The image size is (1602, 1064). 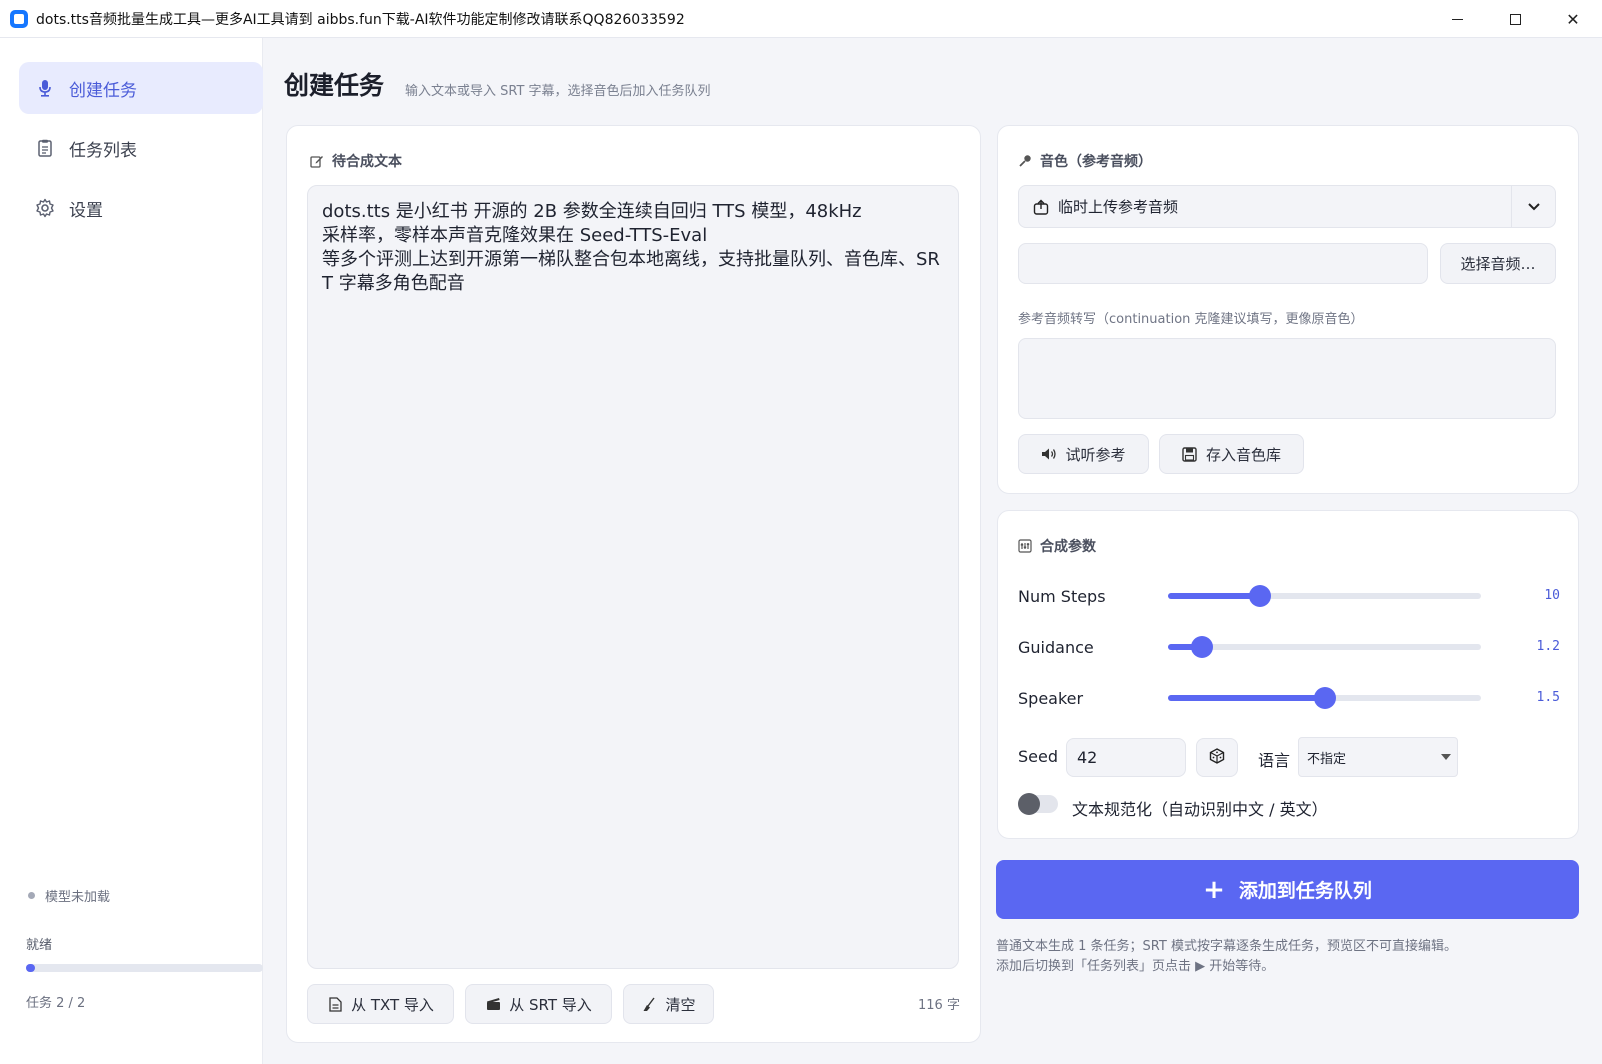 What do you see at coordinates (939, 1005) in the screenshot?
I see `char-count: 116 字` at bounding box center [939, 1005].